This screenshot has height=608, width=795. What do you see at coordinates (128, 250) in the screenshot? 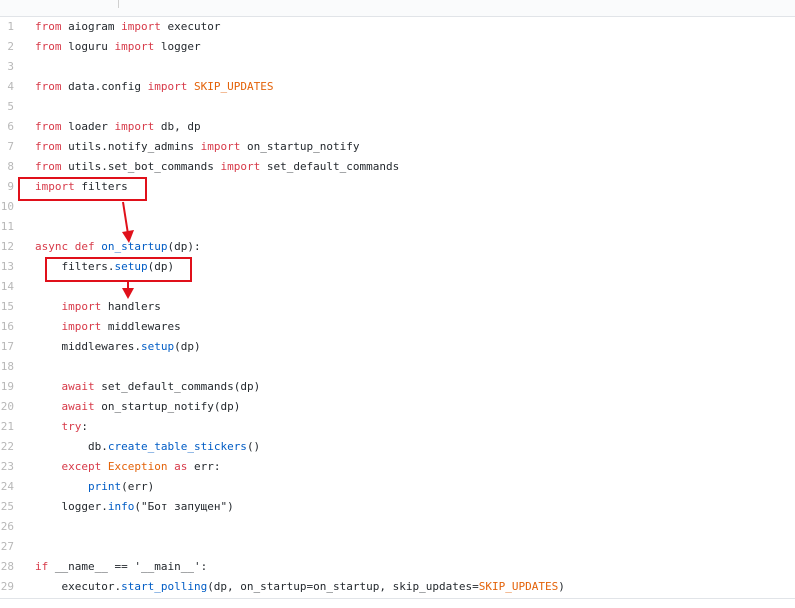
I see `annotation-arrows` at bounding box center [128, 250].